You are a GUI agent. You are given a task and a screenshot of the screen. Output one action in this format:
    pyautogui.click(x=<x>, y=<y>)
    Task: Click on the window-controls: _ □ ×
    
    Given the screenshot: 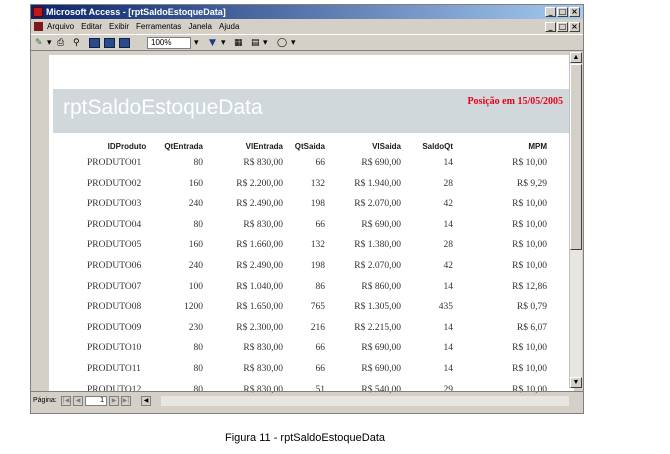 What is the action you would take?
    pyautogui.click(x=562, y=12)
    